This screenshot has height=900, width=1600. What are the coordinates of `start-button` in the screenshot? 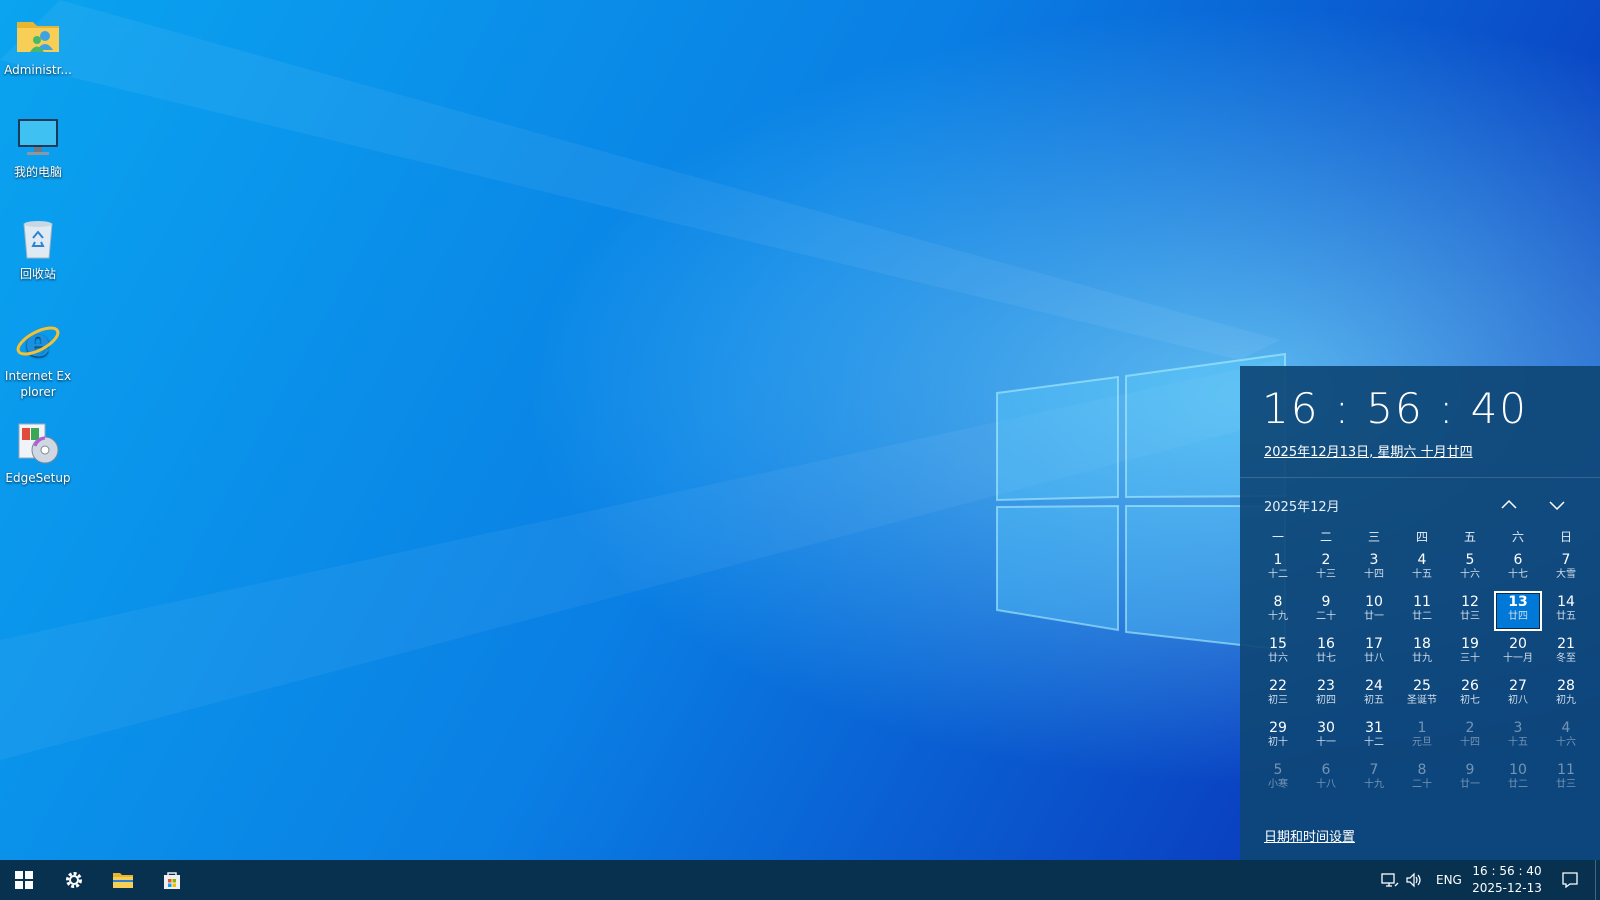 It's located at (24, 880).